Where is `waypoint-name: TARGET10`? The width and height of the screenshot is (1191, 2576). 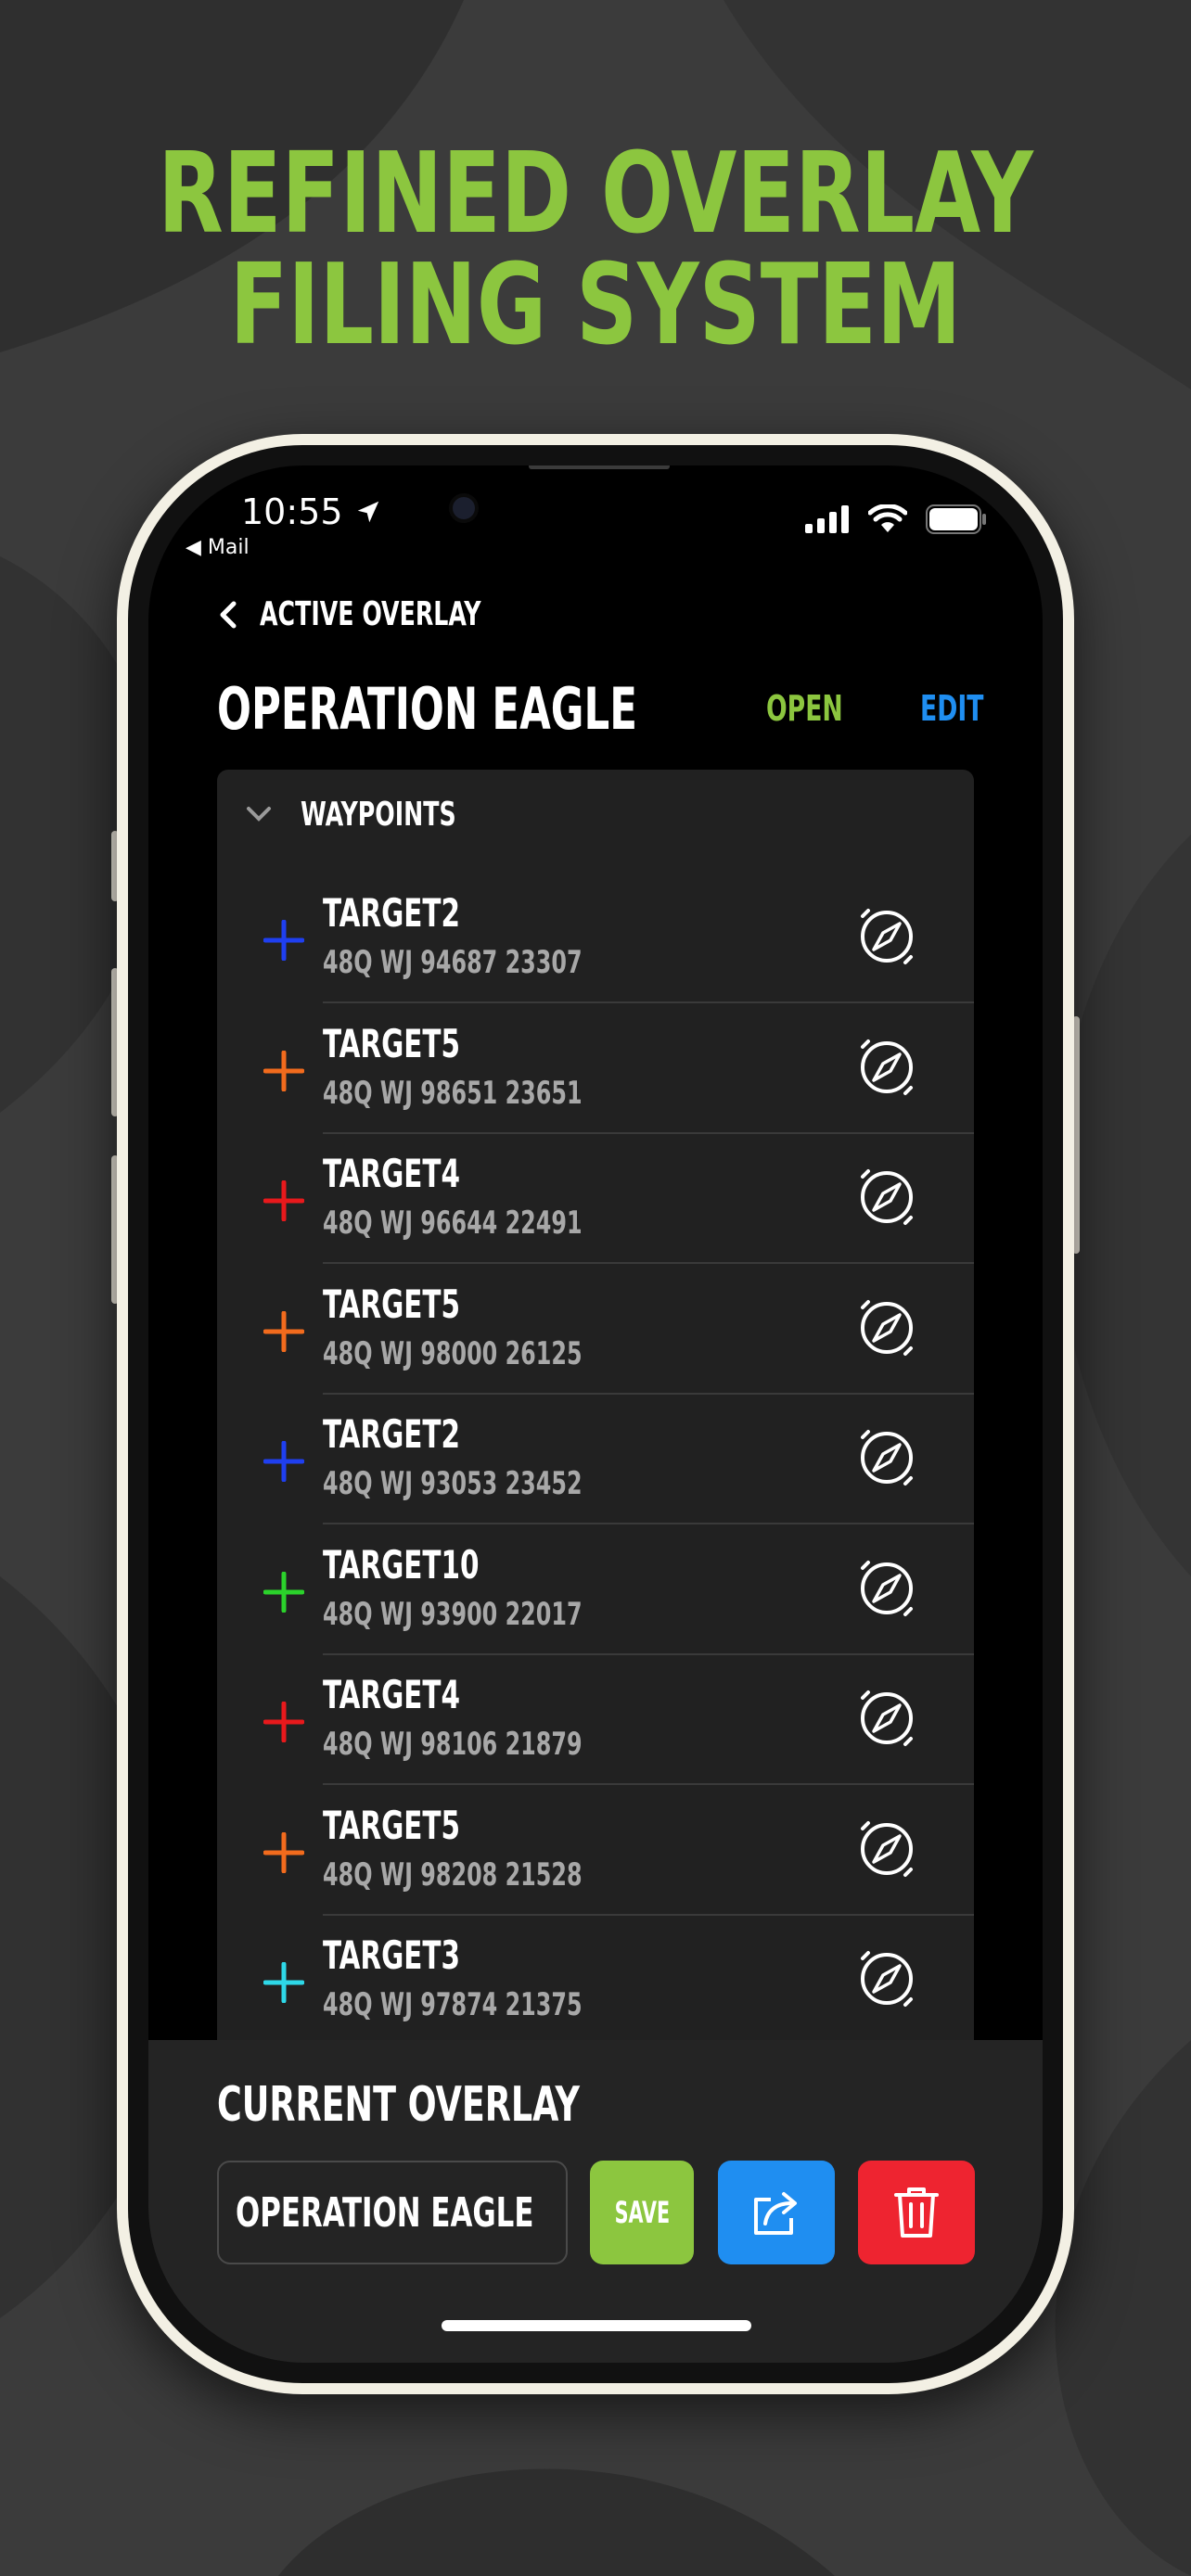 waypoint-name: TARGET10 is located at coordinates (401, 1565).